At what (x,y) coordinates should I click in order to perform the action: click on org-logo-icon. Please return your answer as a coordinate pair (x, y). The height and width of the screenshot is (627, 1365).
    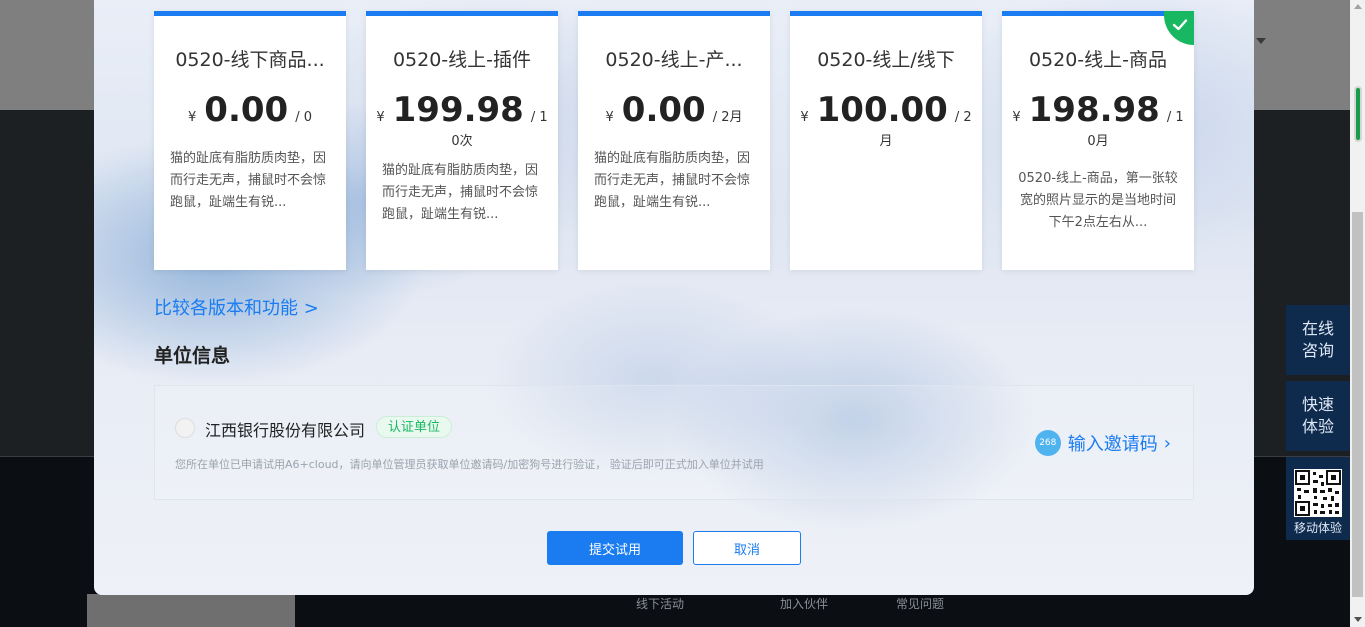
    Looking at the image, I should click on (185, 428).